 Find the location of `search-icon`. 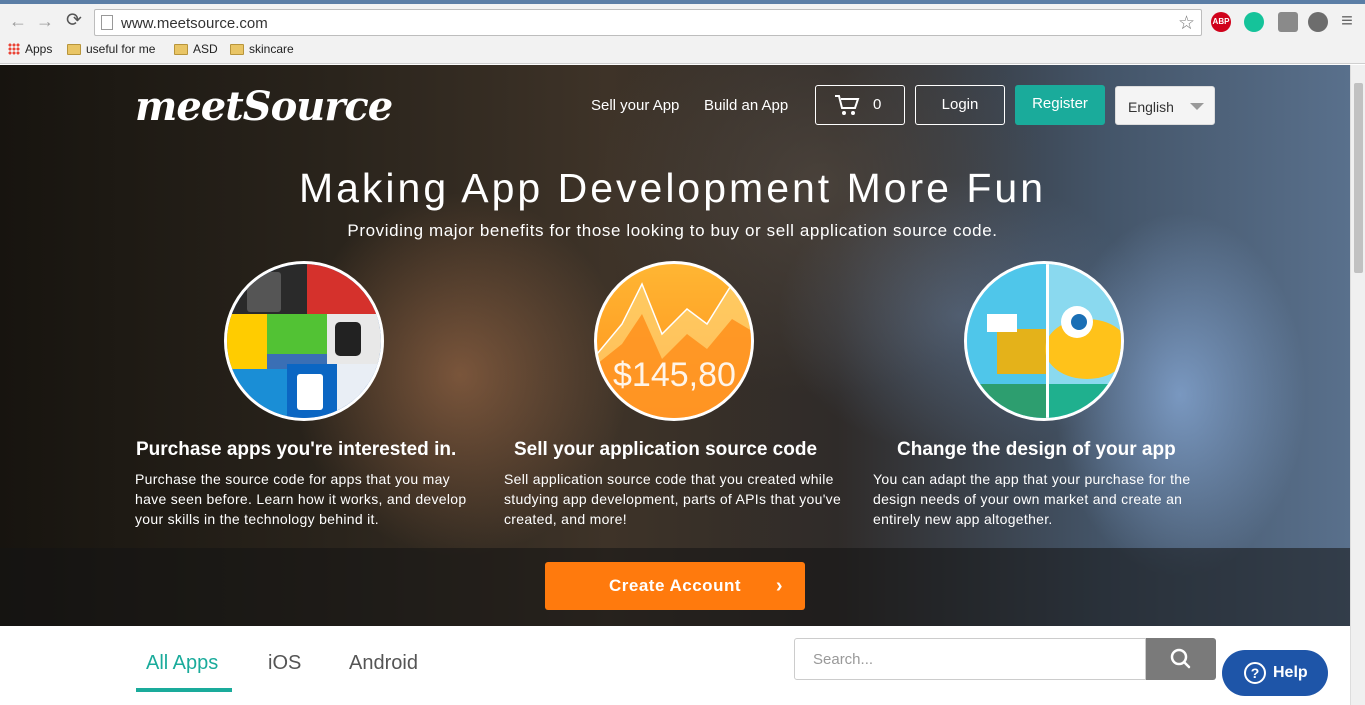

search-icon is located at coordinates (1180, 658).